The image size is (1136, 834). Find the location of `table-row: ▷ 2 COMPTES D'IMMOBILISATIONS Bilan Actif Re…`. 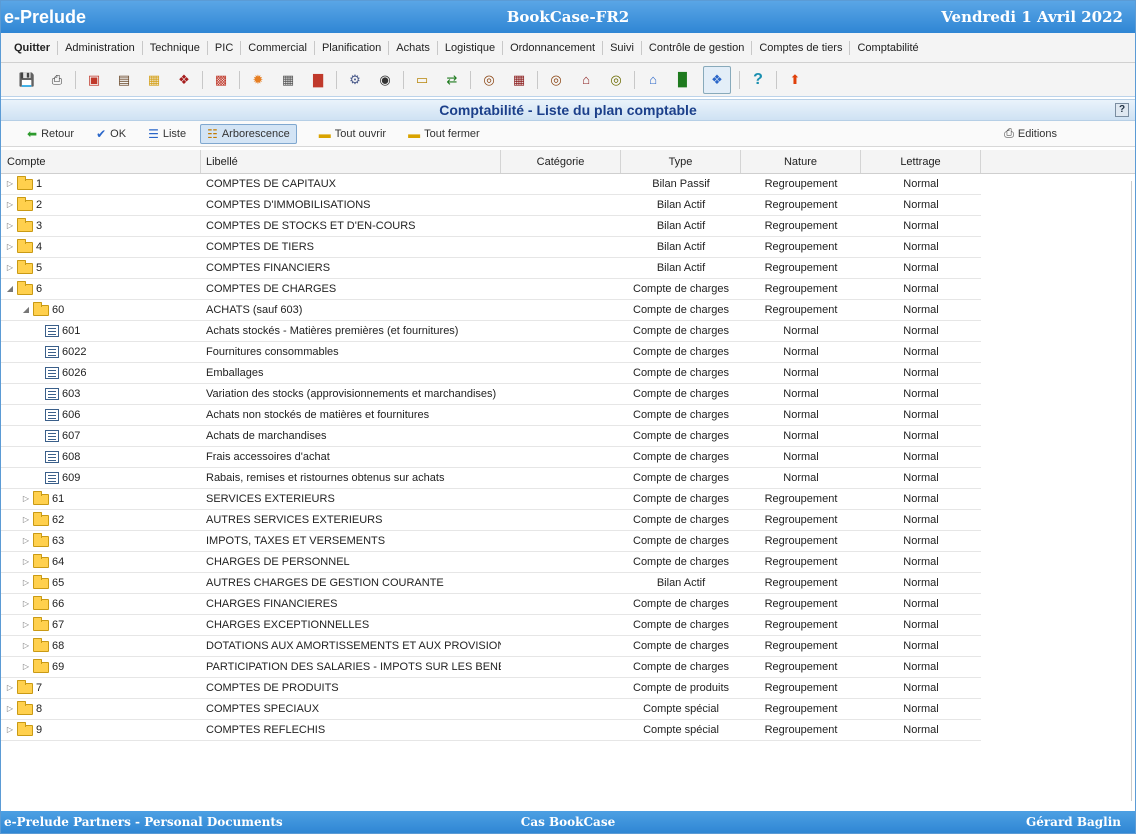

table-row: ▷ 2 COMPTES D'IMMOBILISATIONS Bilan Actif Re… is located at coordinates (491, 205).